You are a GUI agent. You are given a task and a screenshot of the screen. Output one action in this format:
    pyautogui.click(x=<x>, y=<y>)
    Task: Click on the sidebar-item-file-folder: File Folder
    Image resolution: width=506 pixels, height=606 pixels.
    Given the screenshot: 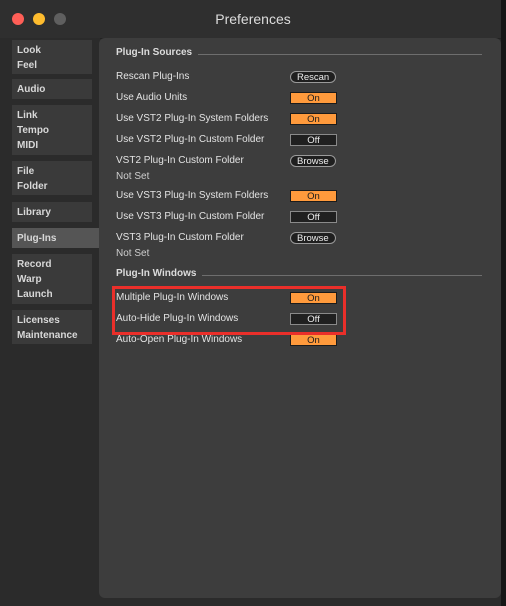 What is the action you would take?
    pyautogui.click(x=52, y=178)
    